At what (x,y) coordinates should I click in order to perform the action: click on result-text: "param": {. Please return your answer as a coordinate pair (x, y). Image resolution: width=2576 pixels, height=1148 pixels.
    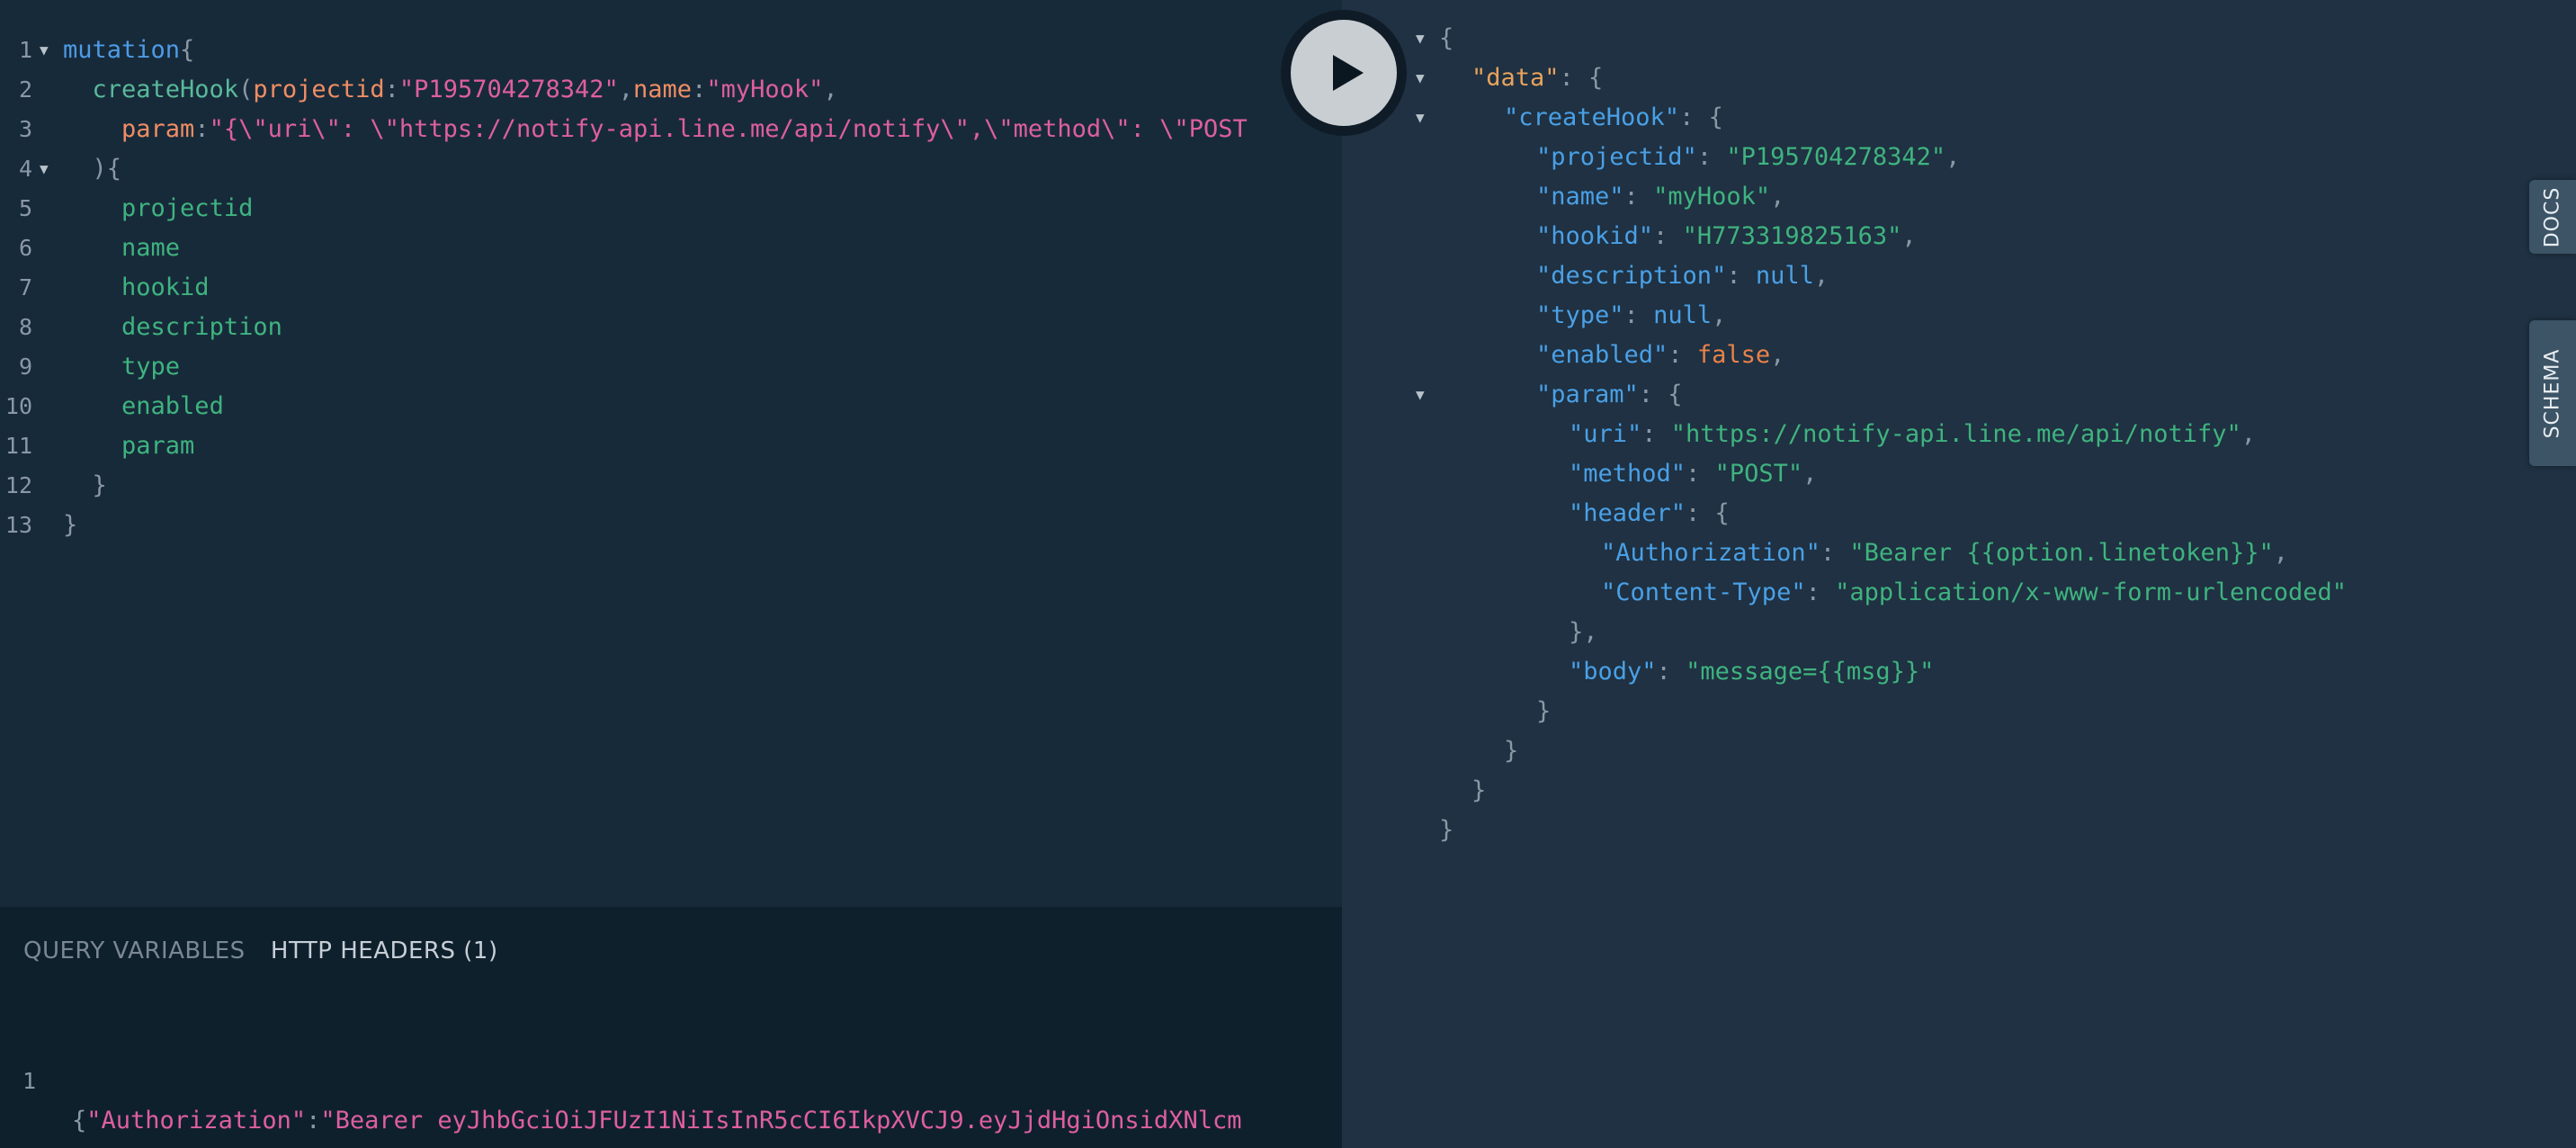
    Looking at the image, I should click on (1609, 395).